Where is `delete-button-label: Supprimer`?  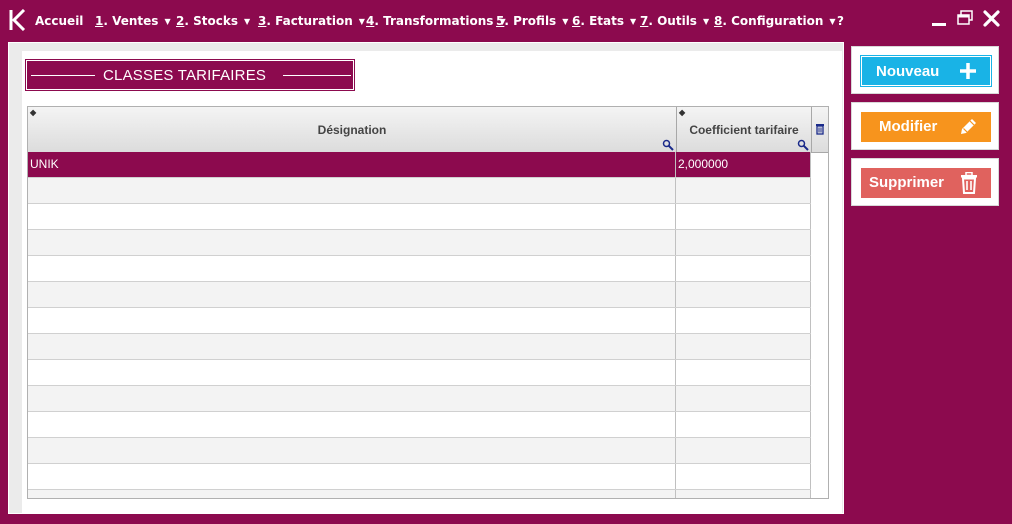 delete-button-label: Supprimer is located at coordinates (907, 182).